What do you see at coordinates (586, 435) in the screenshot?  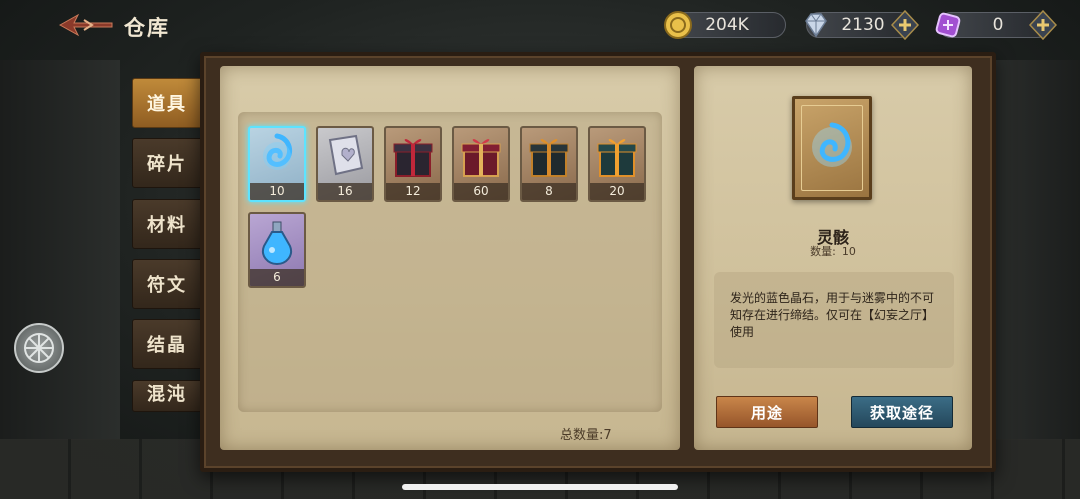 I see `total-count: 总数量:7` at bounding box center [586, 435].